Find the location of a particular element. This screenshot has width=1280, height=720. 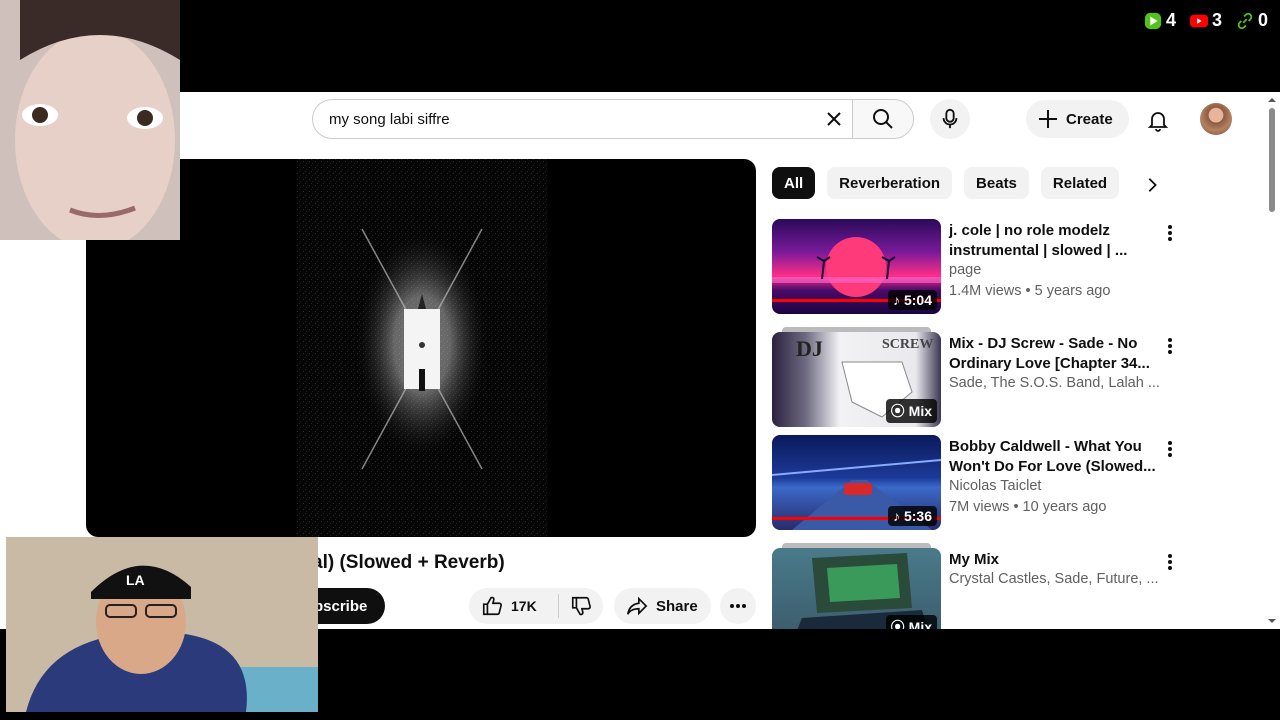

like-dislike-group: 17K is located at coordinates (536, 606).